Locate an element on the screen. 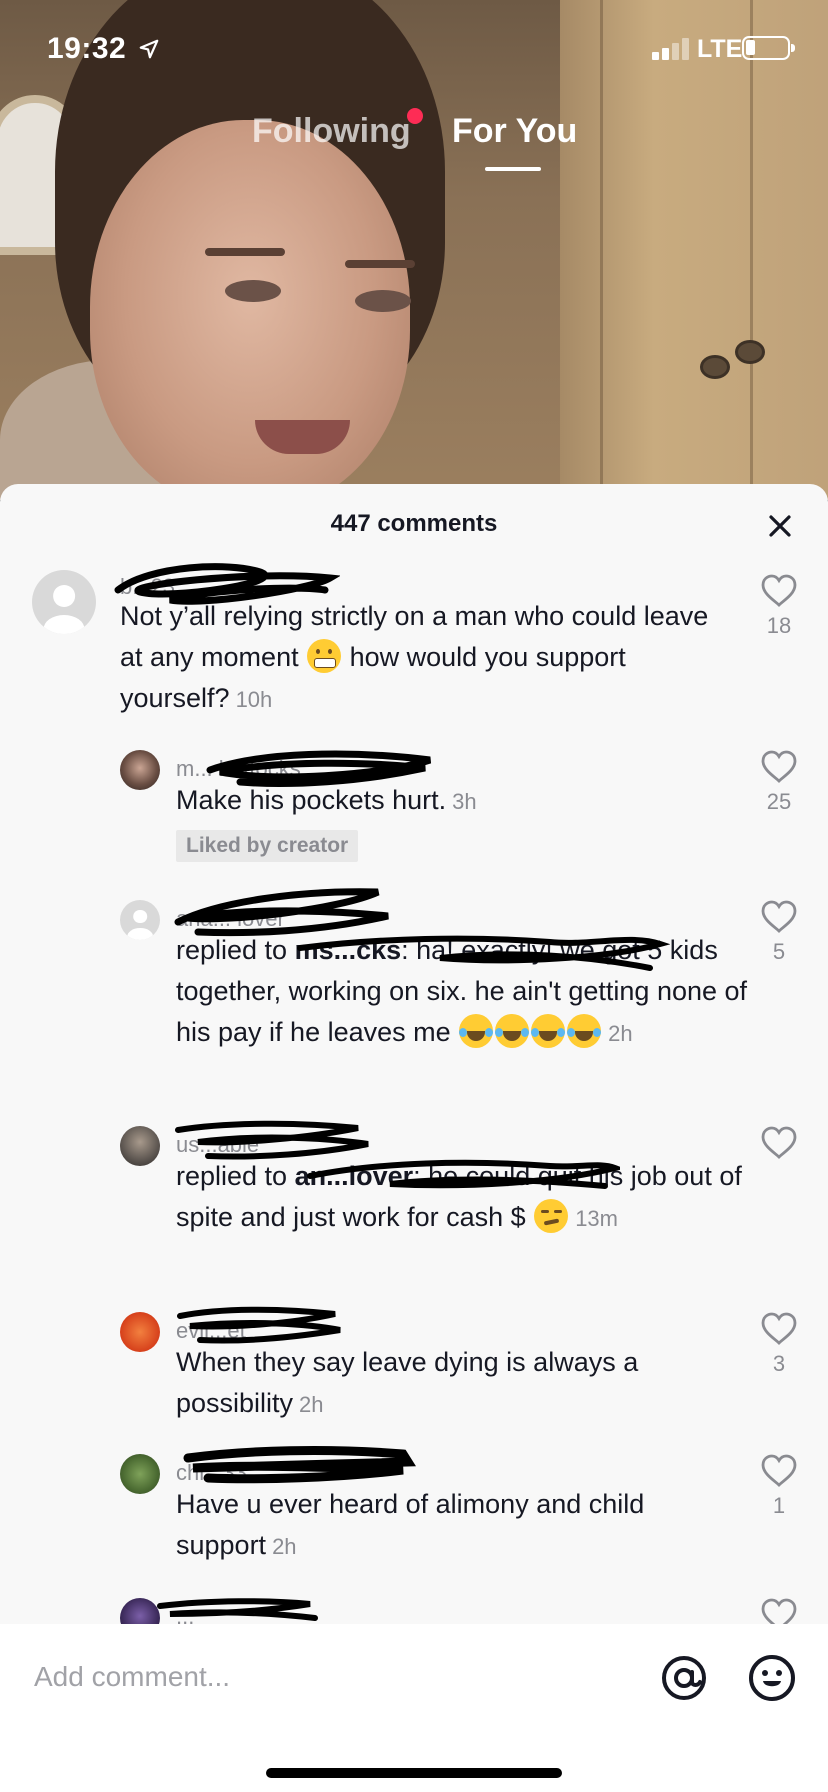 The image size is (828, 1792). grimacing-emoji-icon is located at coordinates (324, 656).